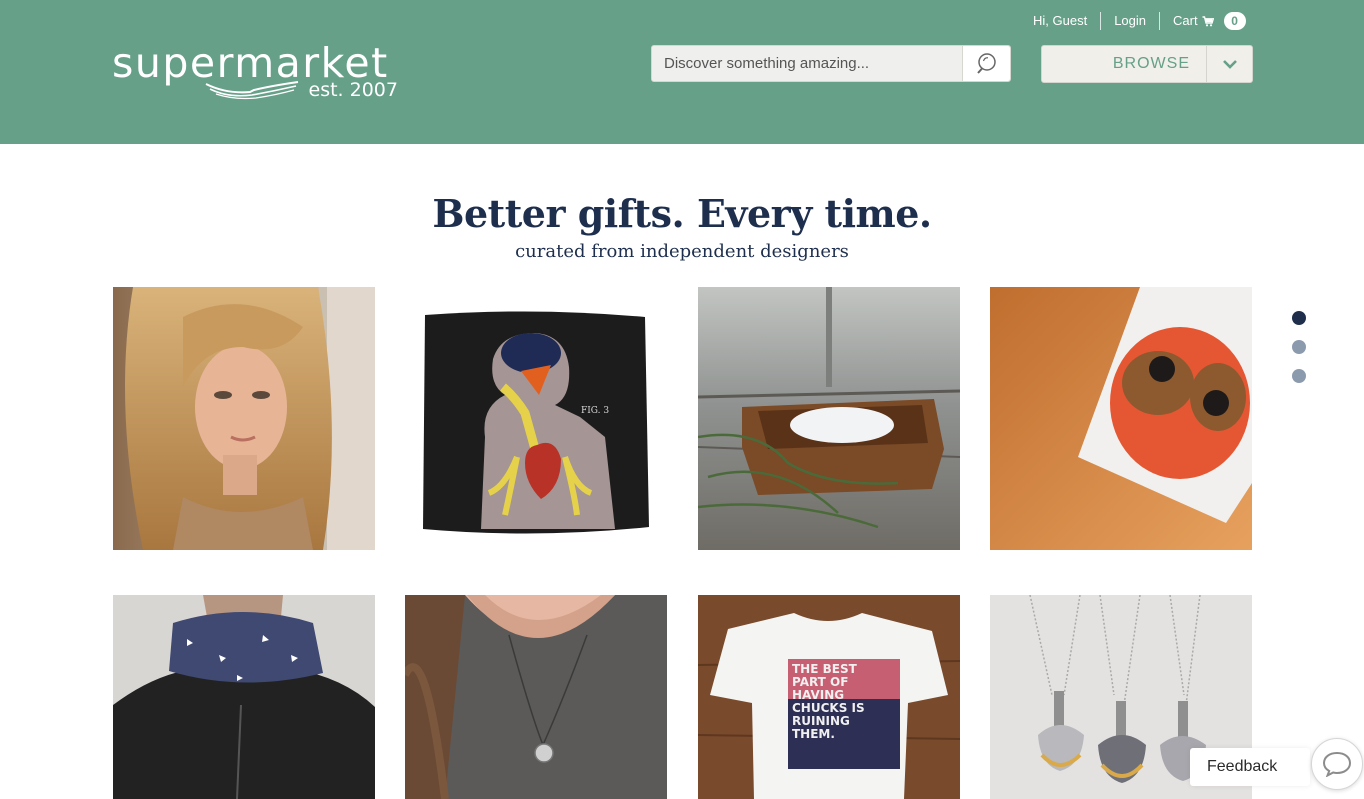  I want to click on page-title: Better gifts. Every time., so click(682, 213).